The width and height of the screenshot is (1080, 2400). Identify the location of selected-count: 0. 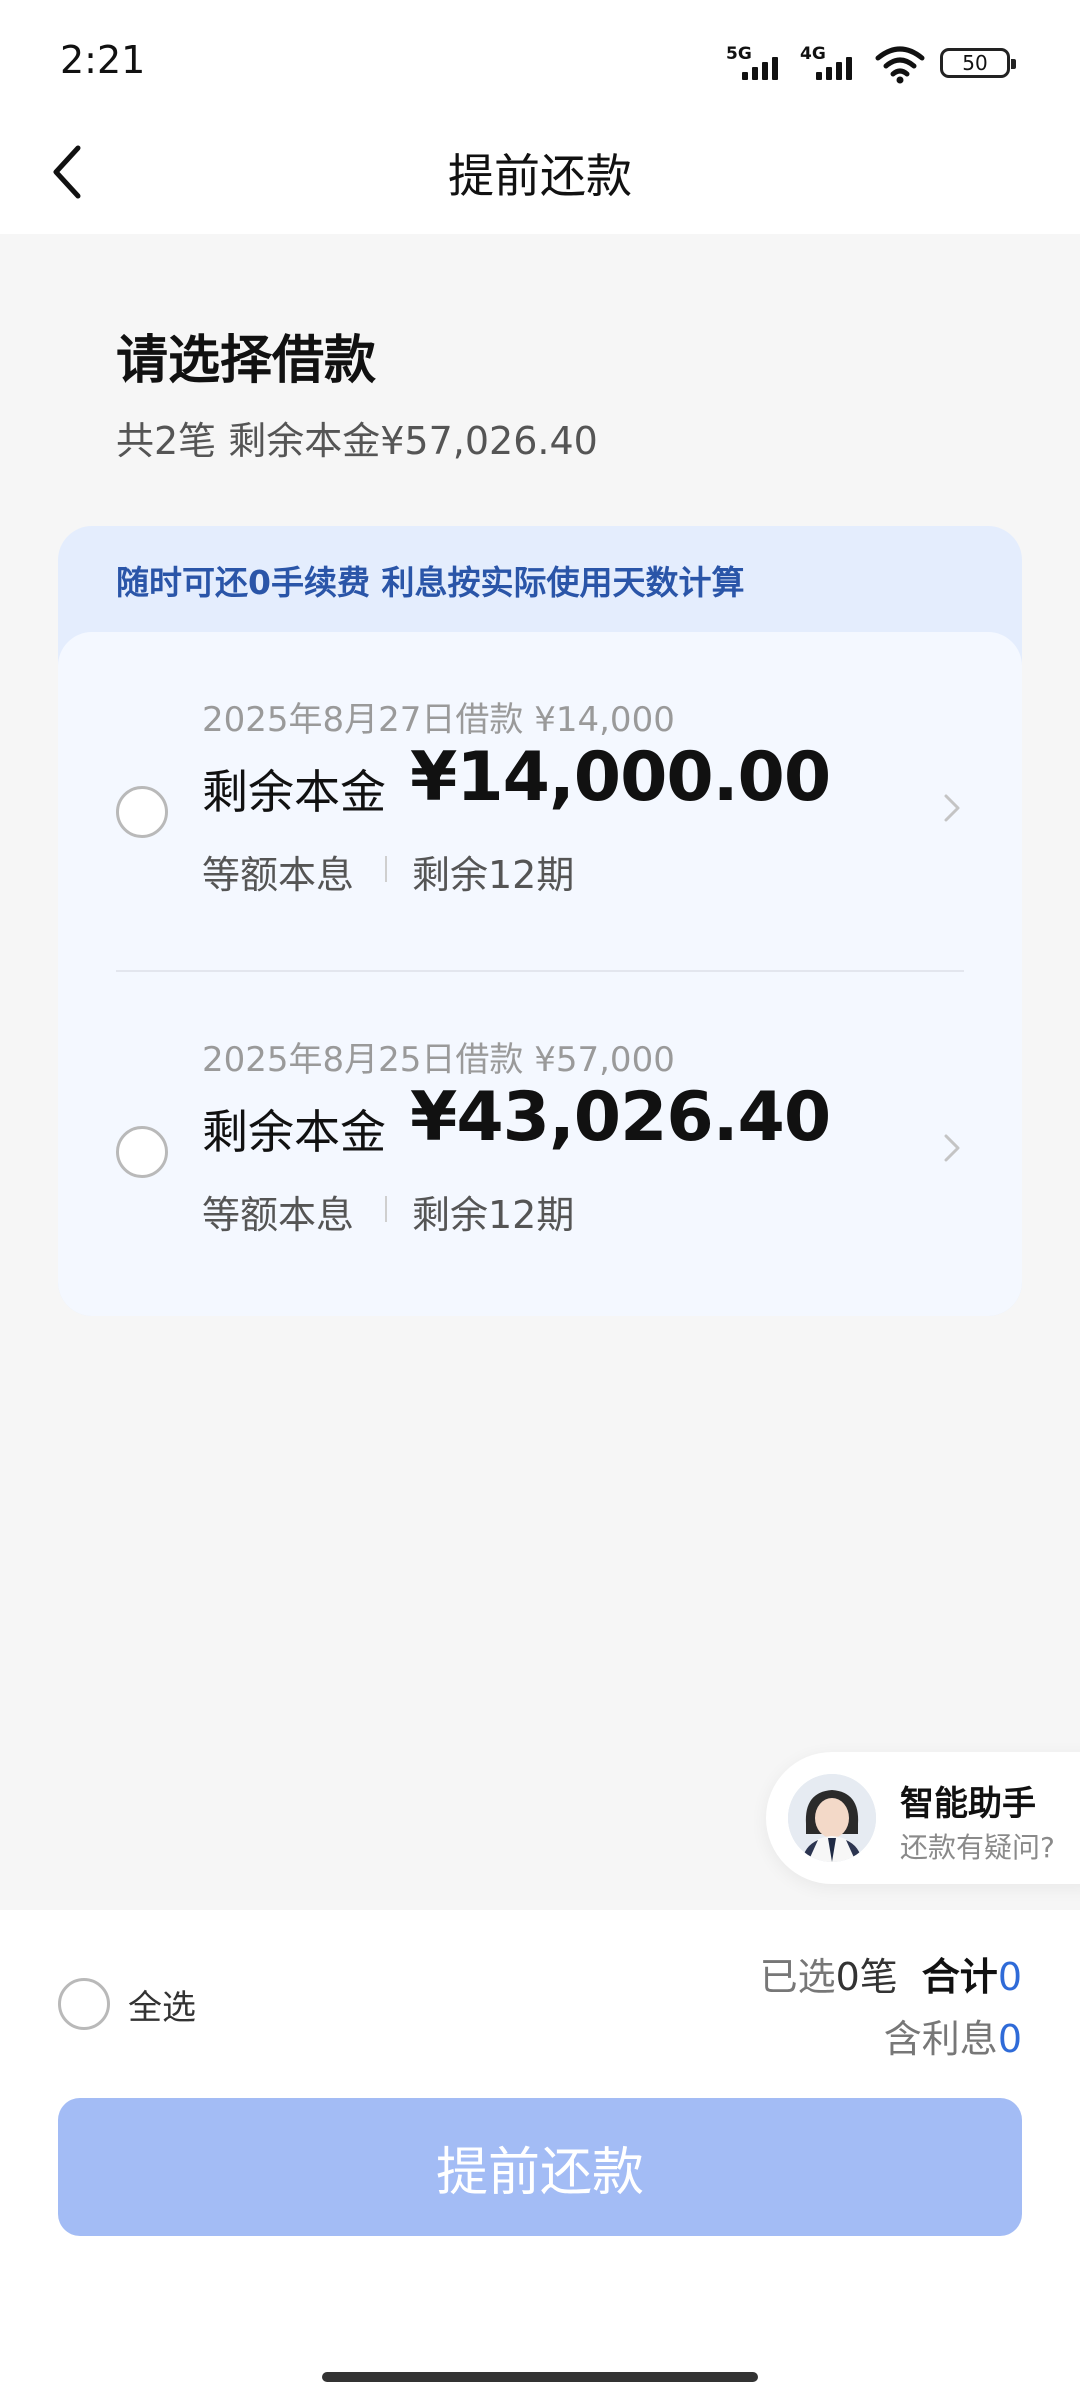
(847, 1977).